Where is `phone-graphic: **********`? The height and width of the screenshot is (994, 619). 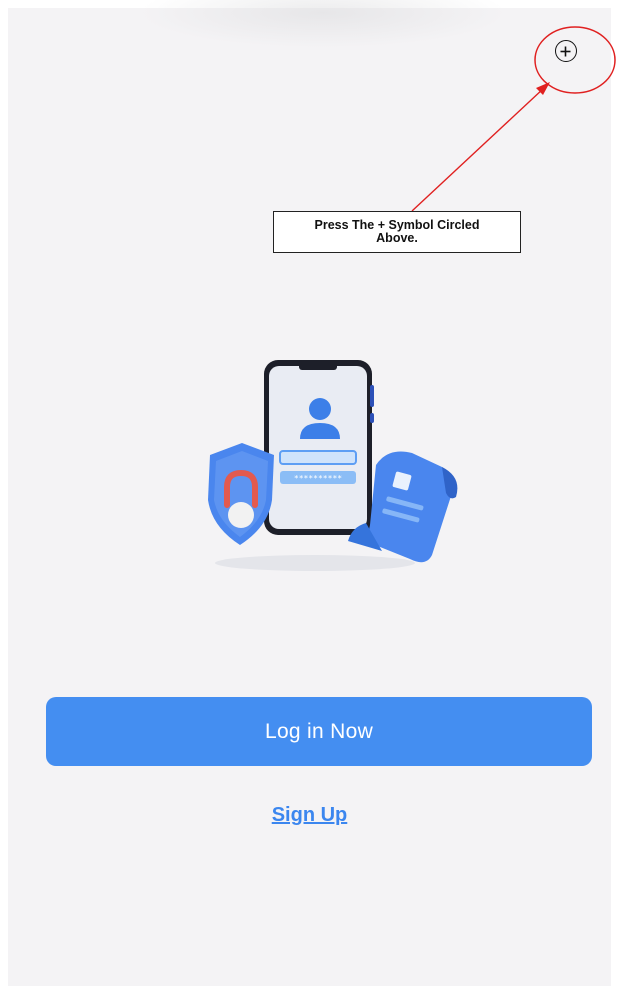 phone-graphic: ********** is located at coordinates (319, 447).